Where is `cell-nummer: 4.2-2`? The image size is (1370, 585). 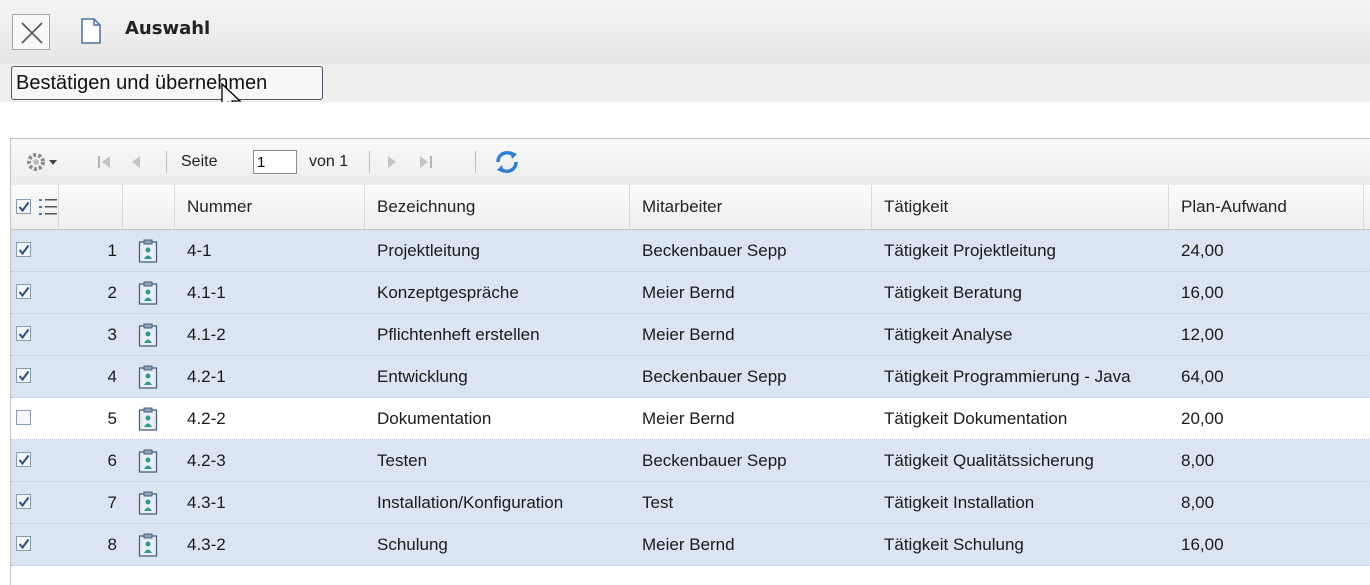 cell-nummer: 4.2-2 is located at coordinates (206, 418).